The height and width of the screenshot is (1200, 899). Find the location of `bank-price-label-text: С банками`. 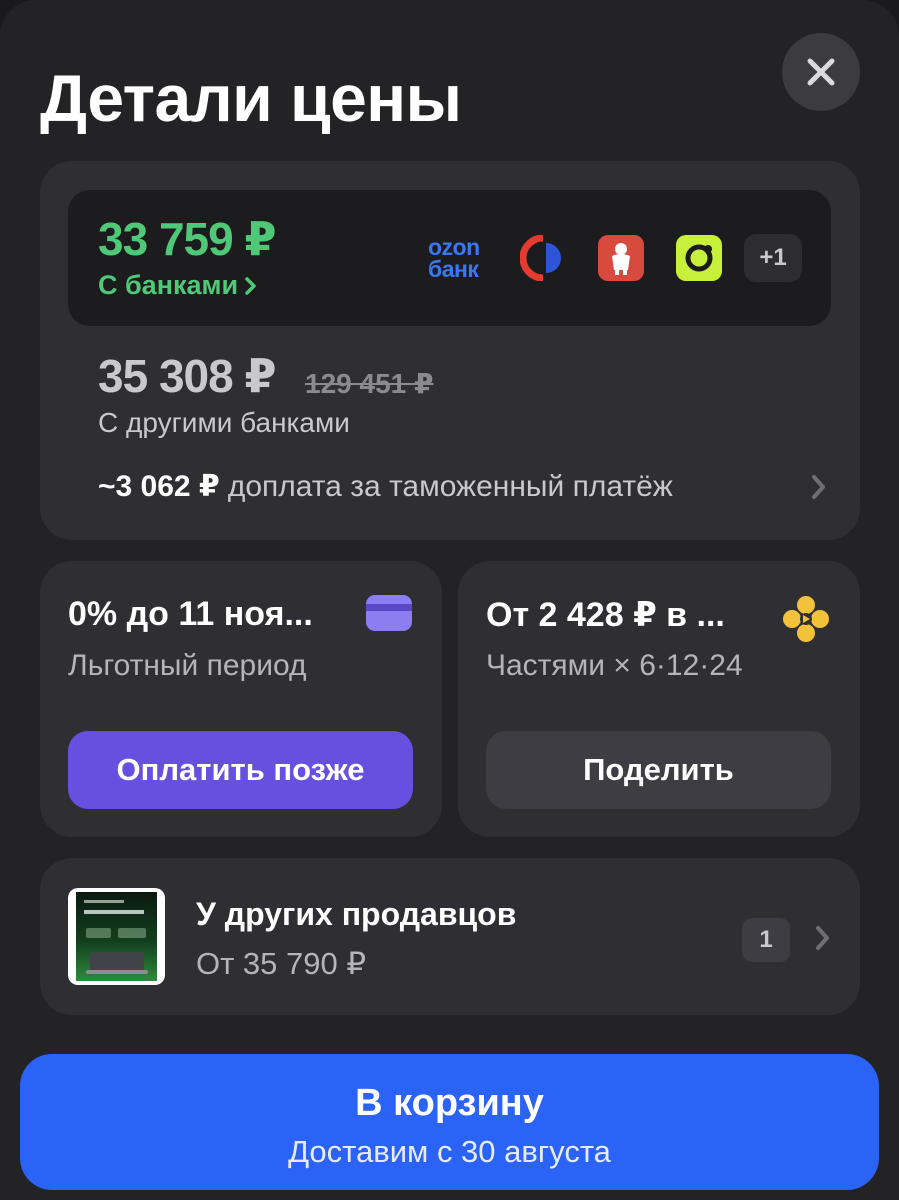

bank-price-label-text: С банками is located at coordinates (168, 285).